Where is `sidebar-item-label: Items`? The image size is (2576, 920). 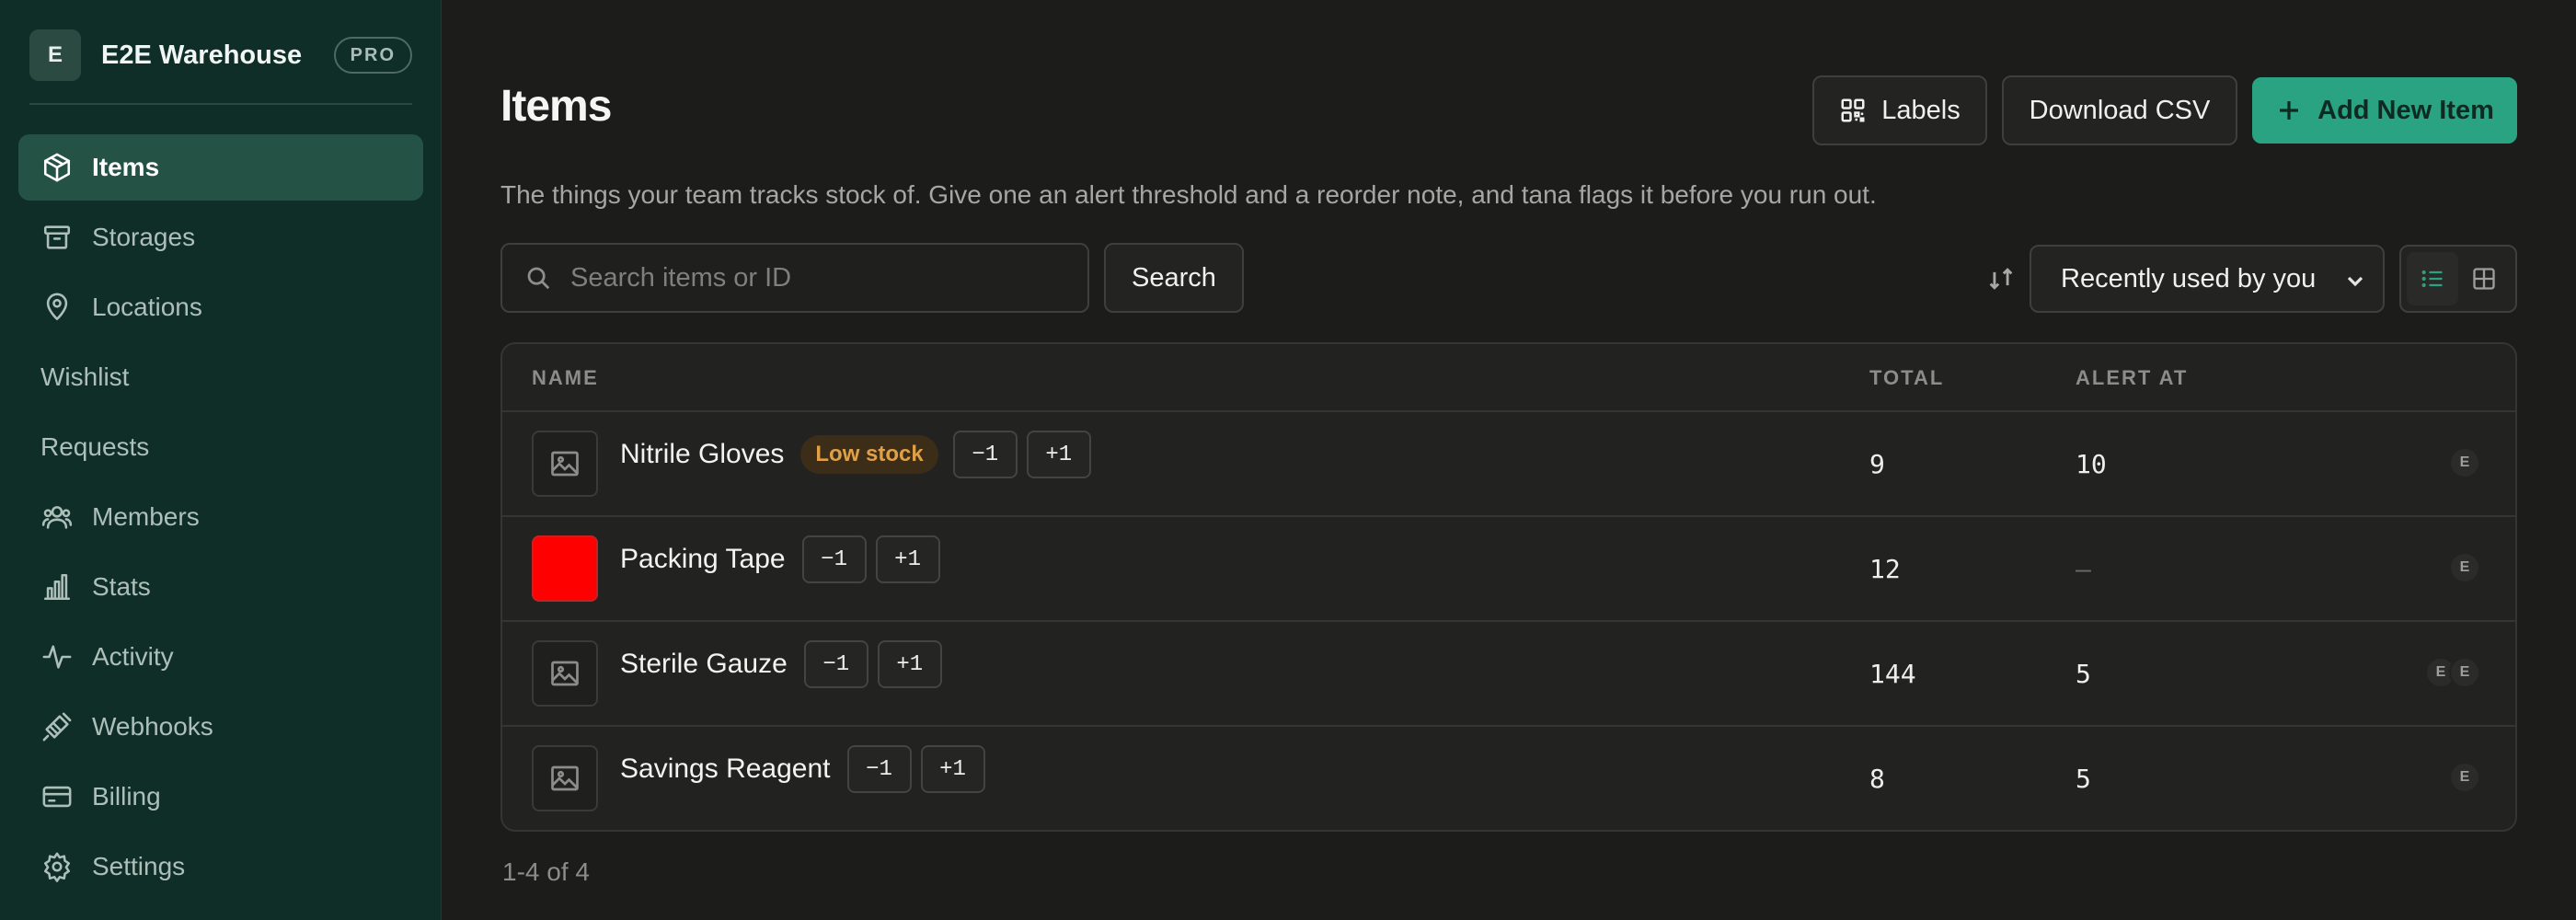 sidebar-item-label: Items is located at coordinates (126, 167).